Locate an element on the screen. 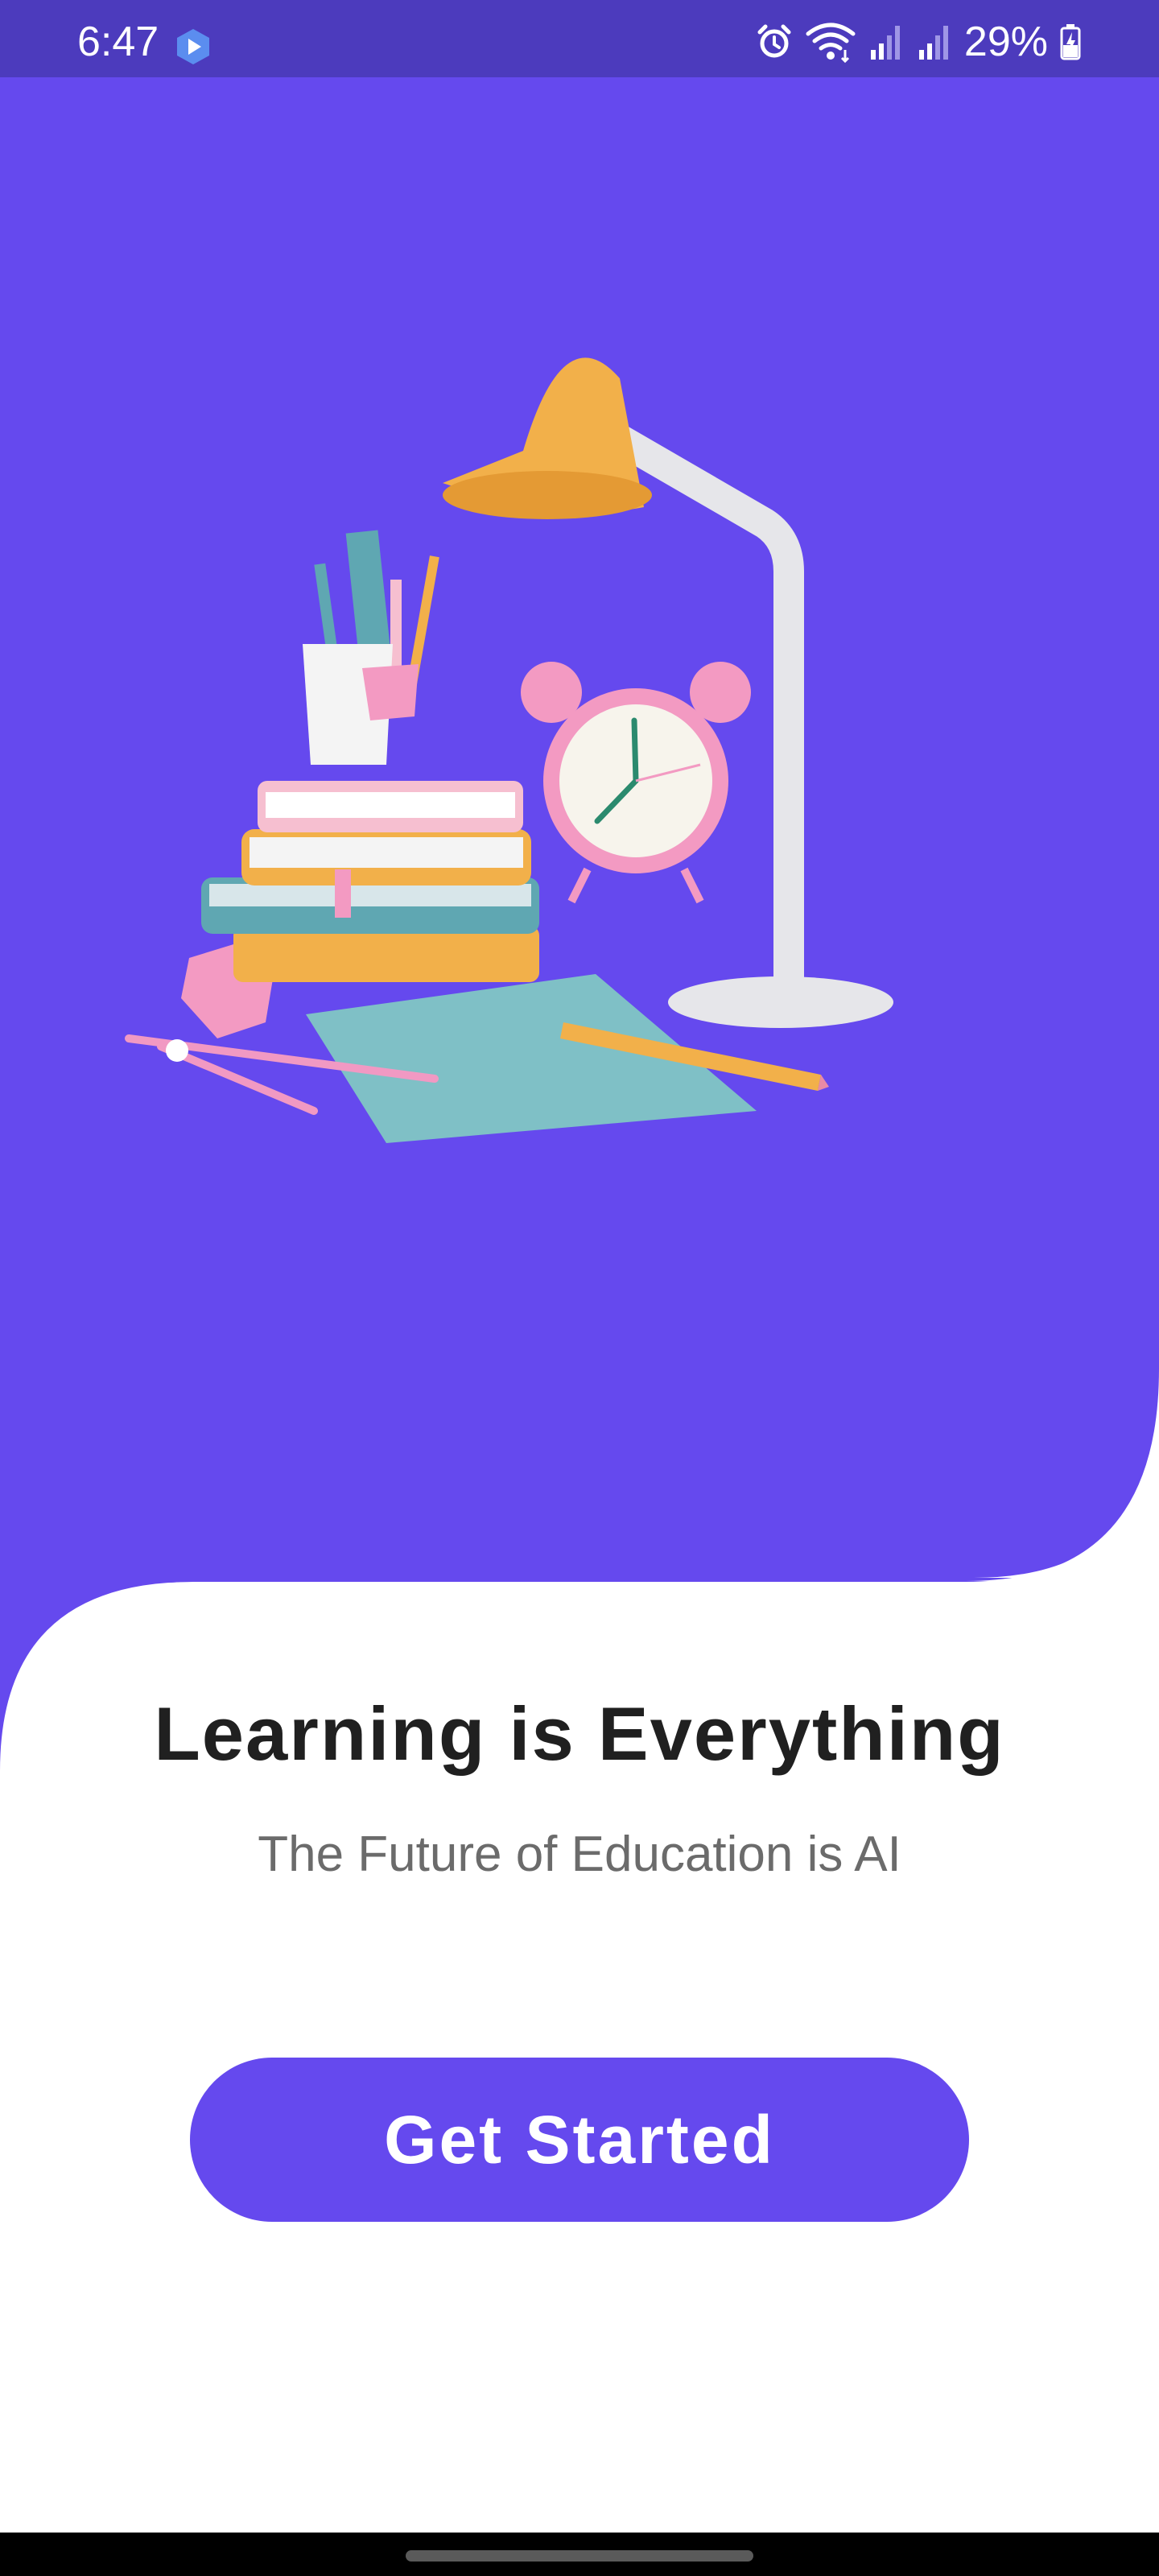 This screenshot has width=1159, height=2576. alarm-clock-icon is located at coordinates (636, 783).